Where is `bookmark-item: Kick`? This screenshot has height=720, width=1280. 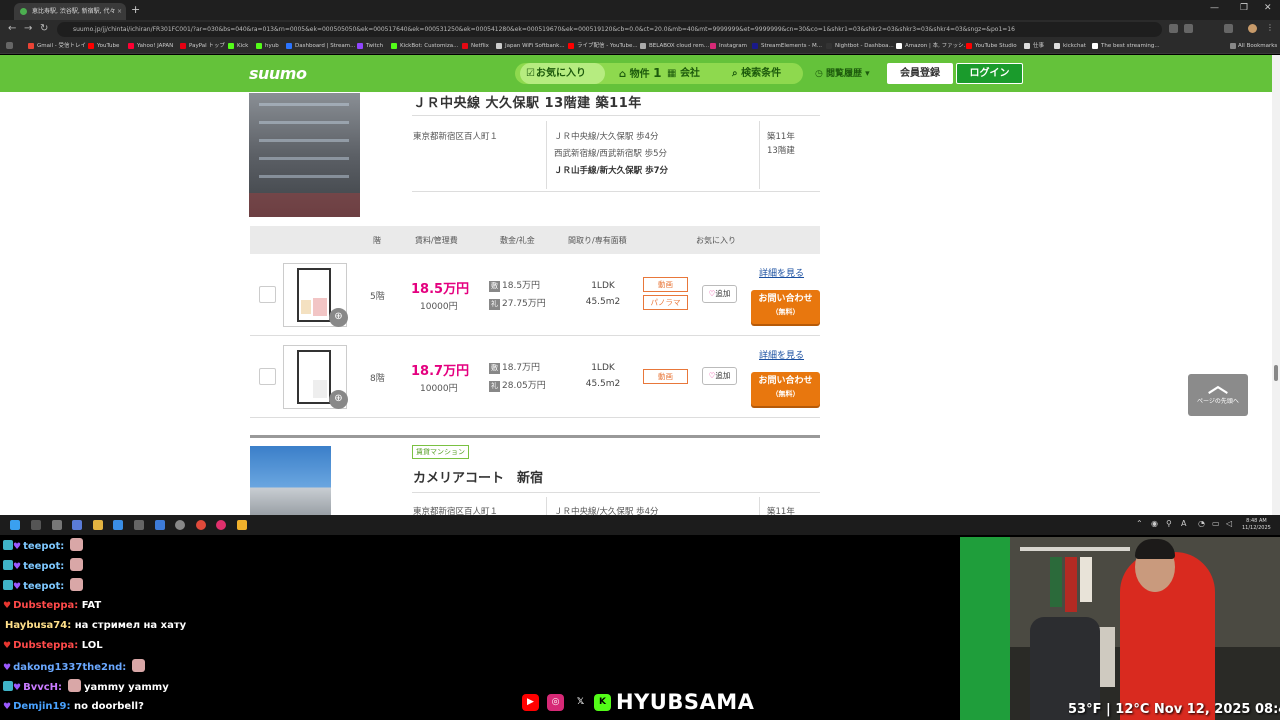 bookmark-item: Kick is located at coordinates (238, 46).